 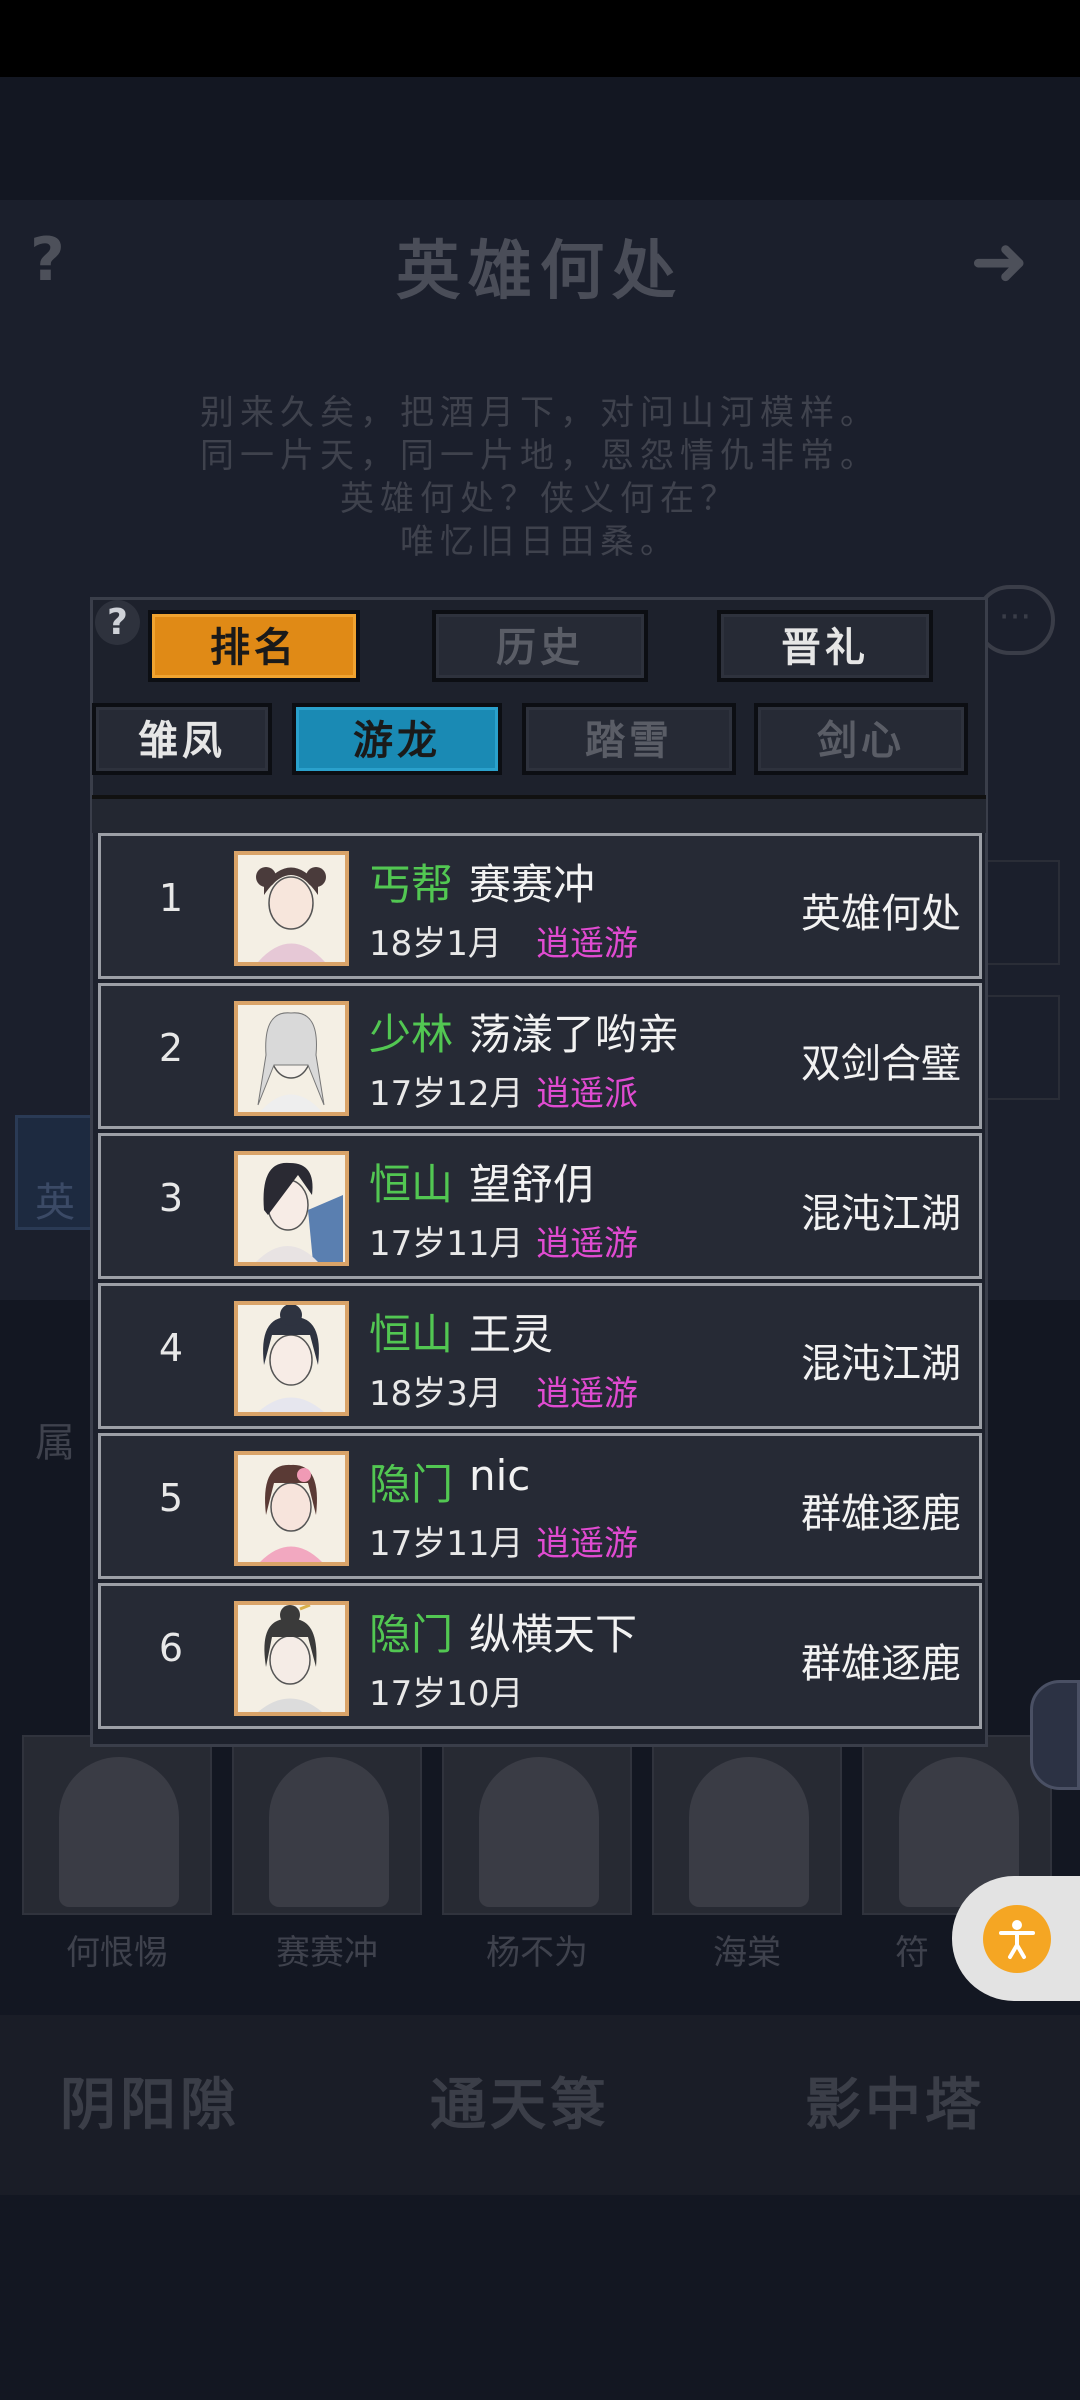 What do you see at coordinates (171, 1048) in the screenshot?
I see `rank-number: 2` at bounding box center [171, 1048].